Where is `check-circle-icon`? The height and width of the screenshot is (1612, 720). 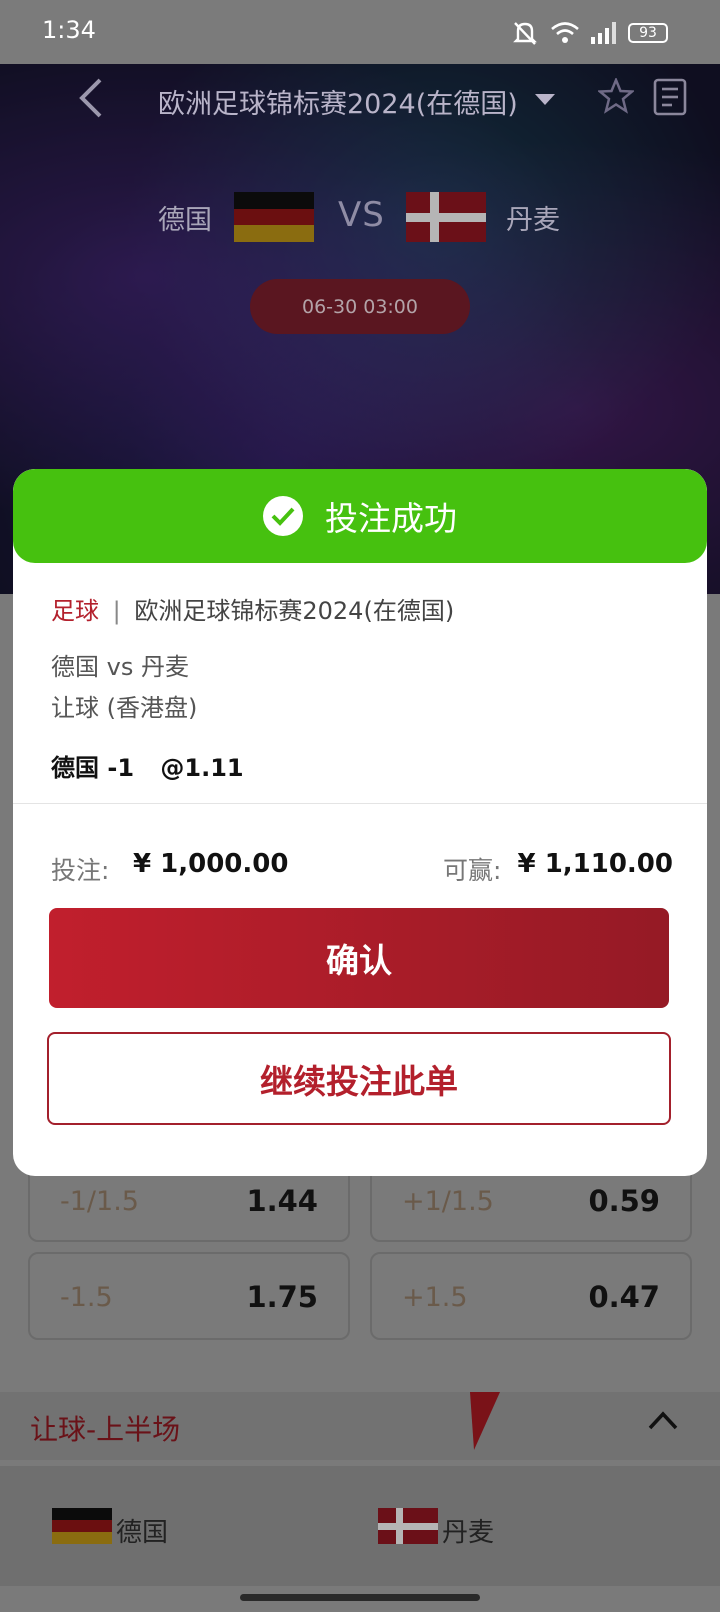 check-circle-icon is located at coordinates (283, 516).